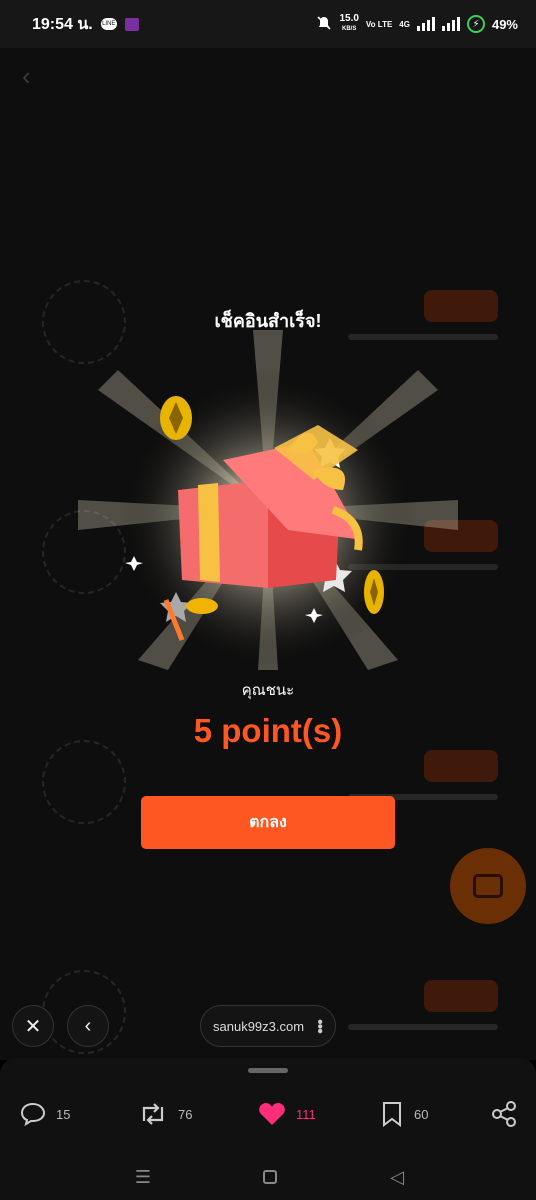 The image size is (536, 1200). I want to click on share-action, so click(504, 1114).